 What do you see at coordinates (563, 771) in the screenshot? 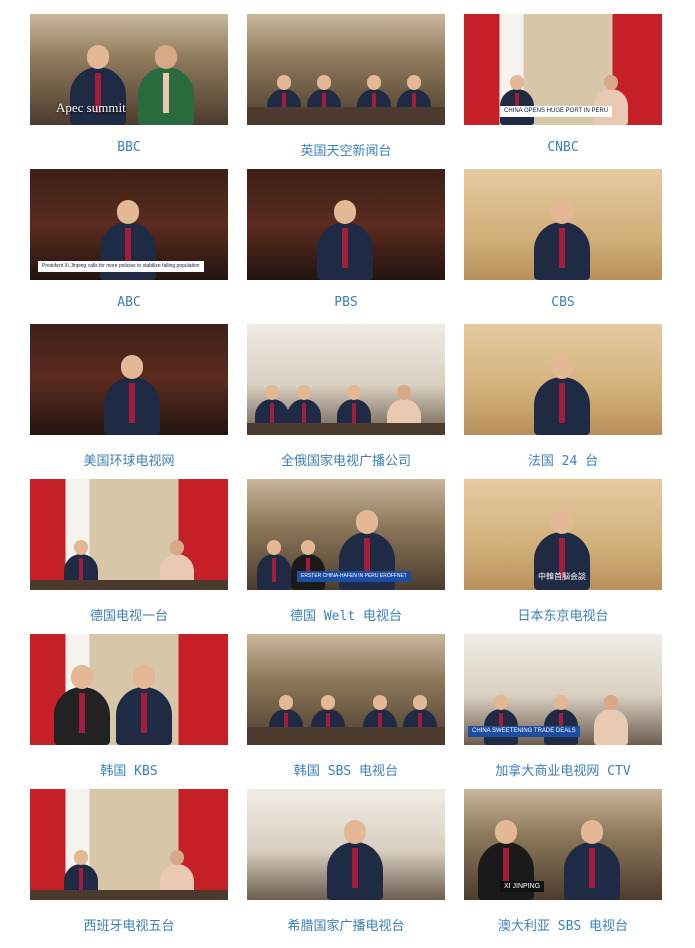
I see `caption-ctv: 加拿大商业电视网 CTV` at bounding box center [563, 771].